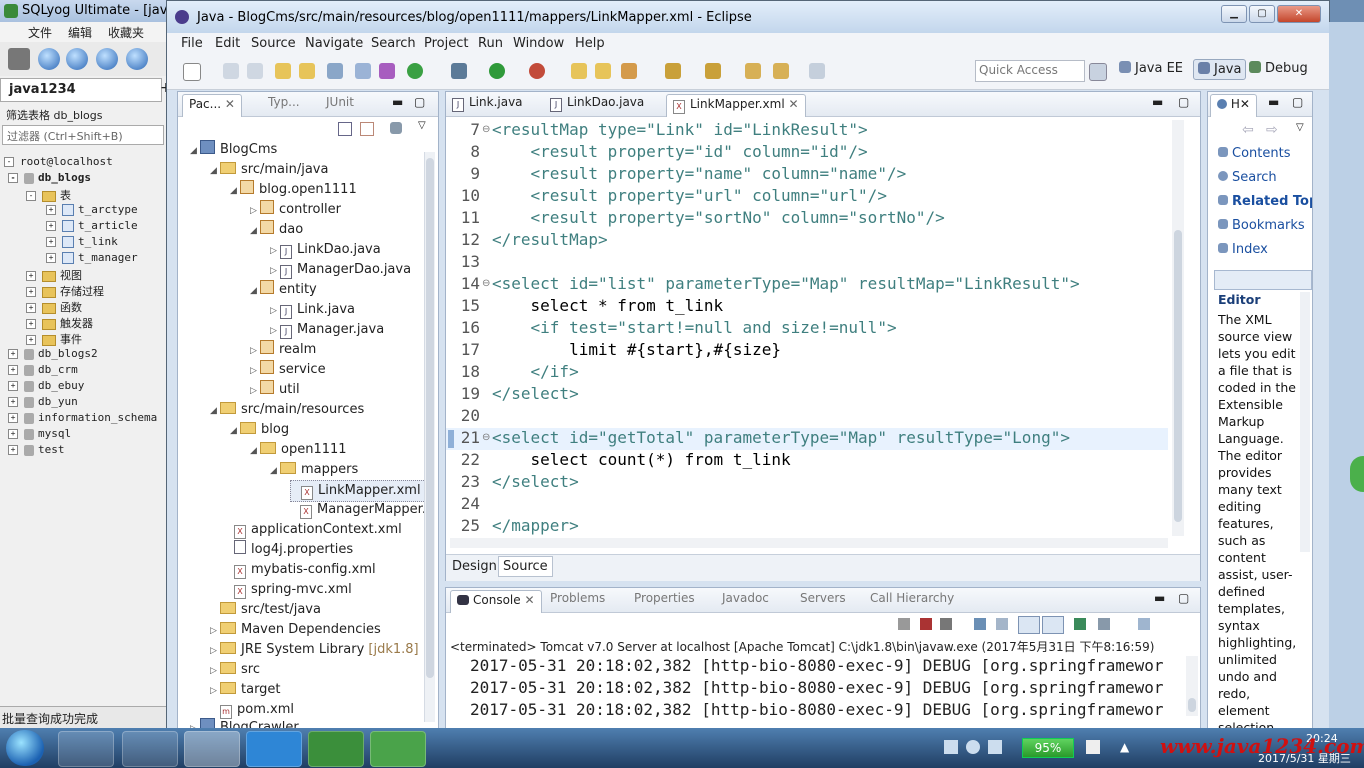 The width and height of the screenshot is (1364, 768). I want to click on taskbar-app-camtasia-icon, so click(336, 749).